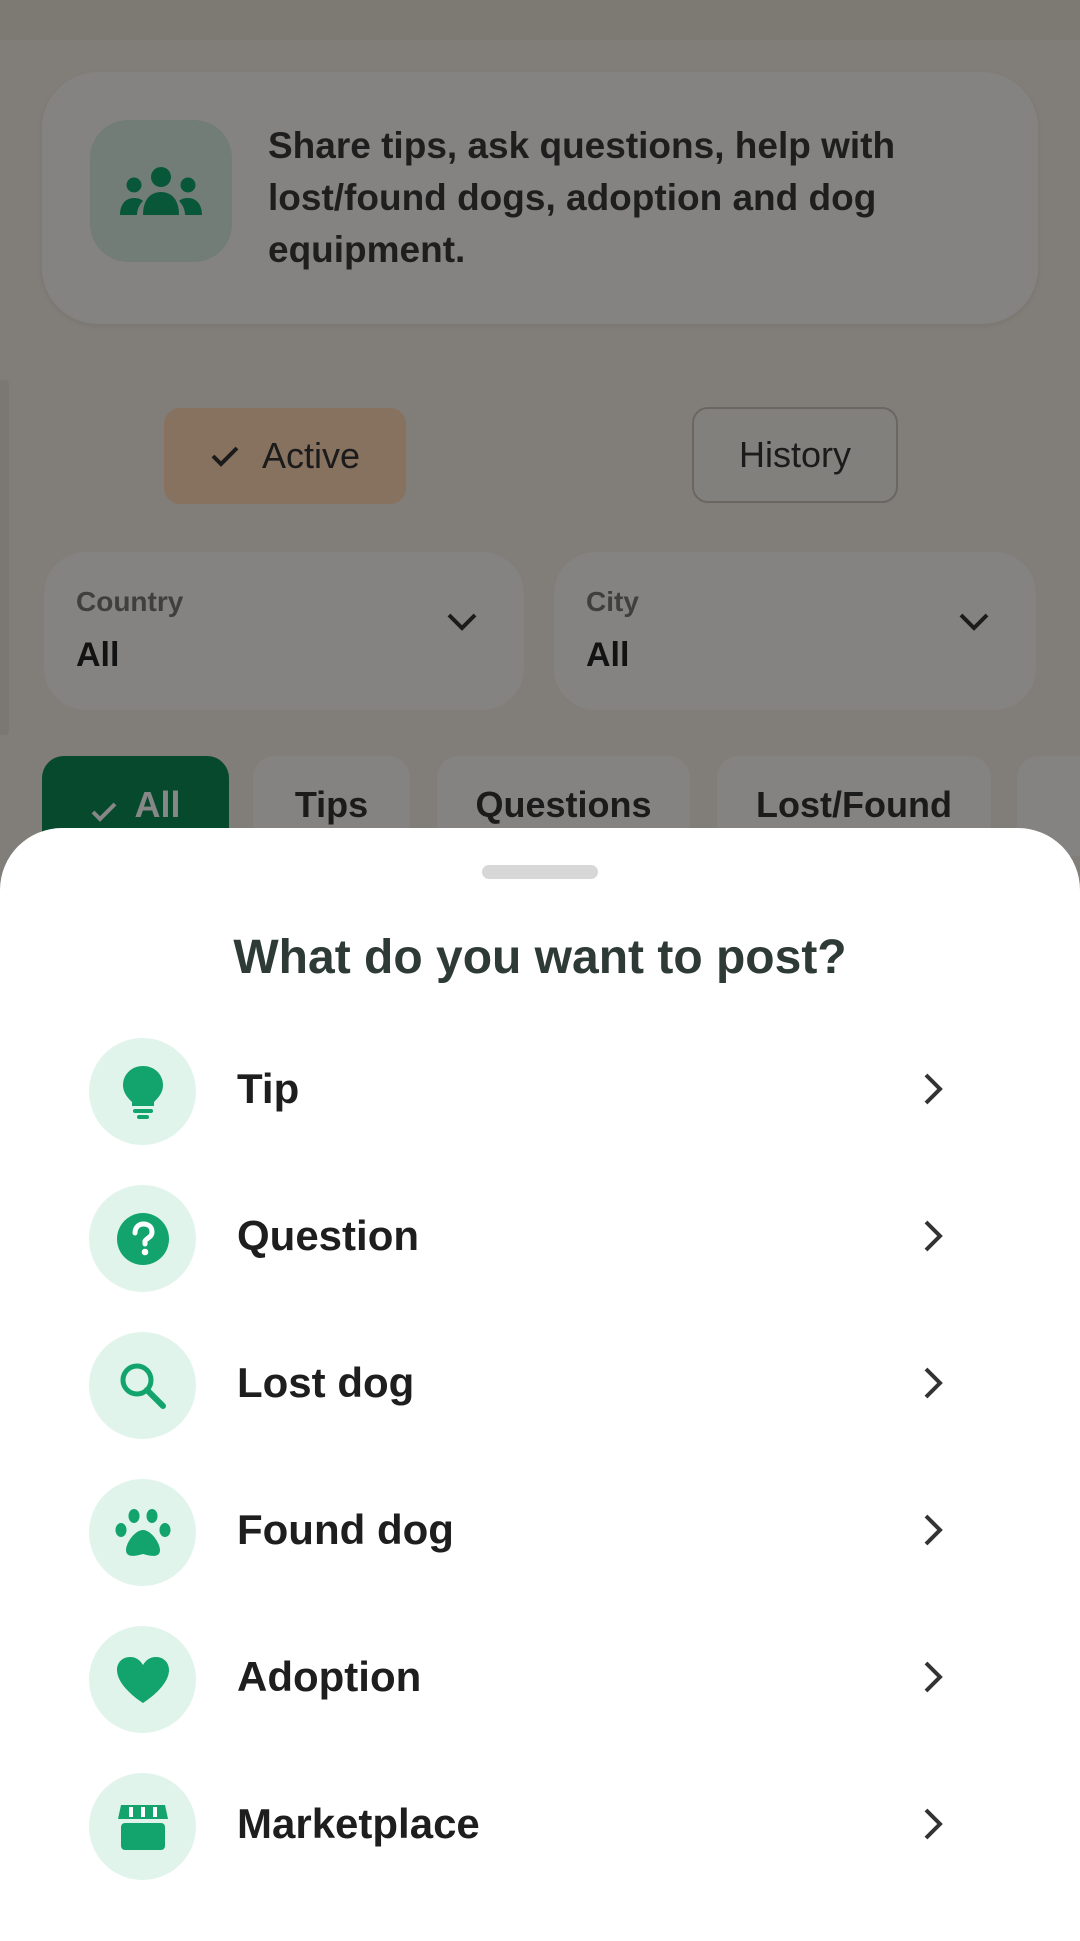  What do you see at coordinates (358, 1823) in the screenshot?
I see `option-marketplace-label: Marketplace` at bounding box center [358, 1823].